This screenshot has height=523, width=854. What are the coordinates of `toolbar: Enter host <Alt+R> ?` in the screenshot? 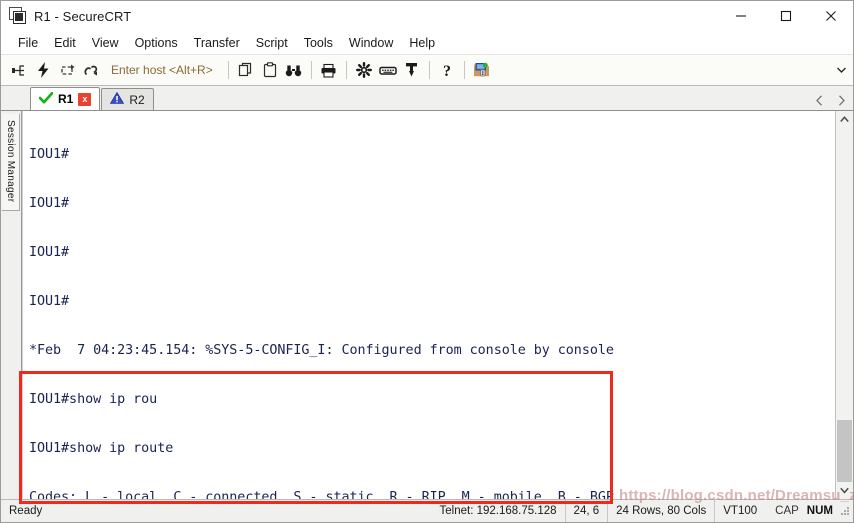 It's located at (427, 70).